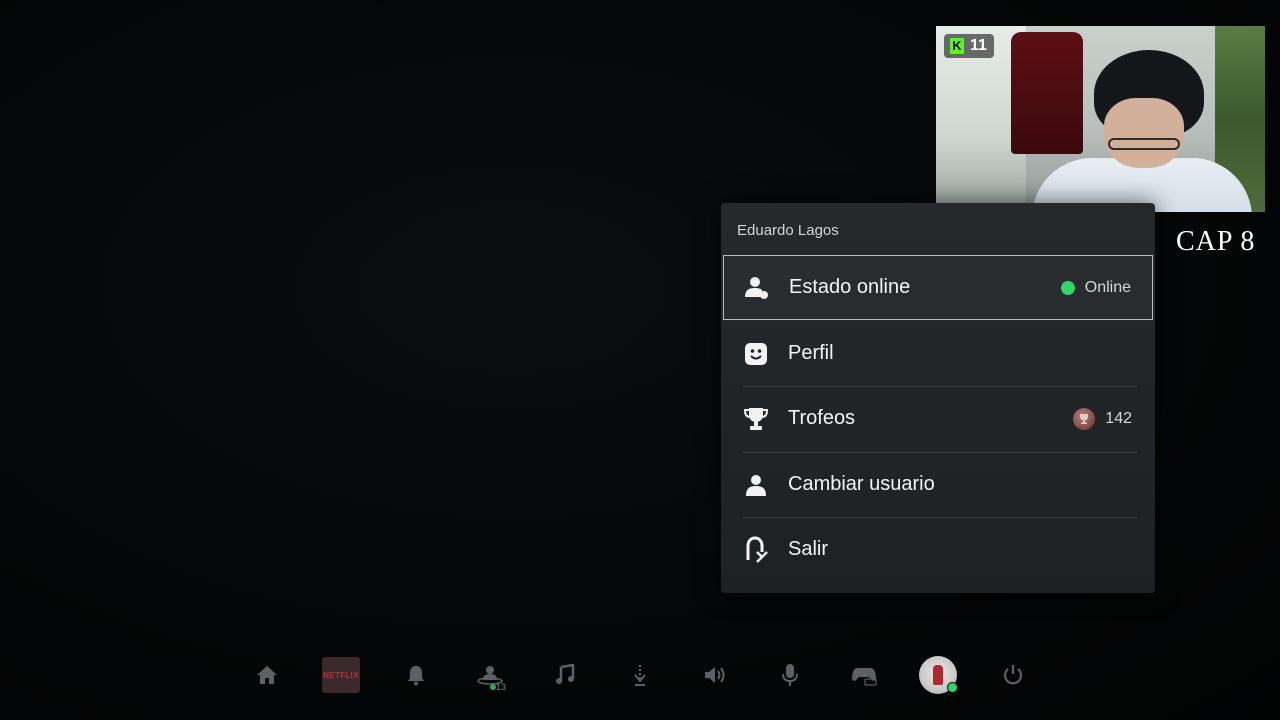  Describe the element at coordinates (938, 287) in the screenshot. I see `menu-item-online-status: Estado online Online` at that location.